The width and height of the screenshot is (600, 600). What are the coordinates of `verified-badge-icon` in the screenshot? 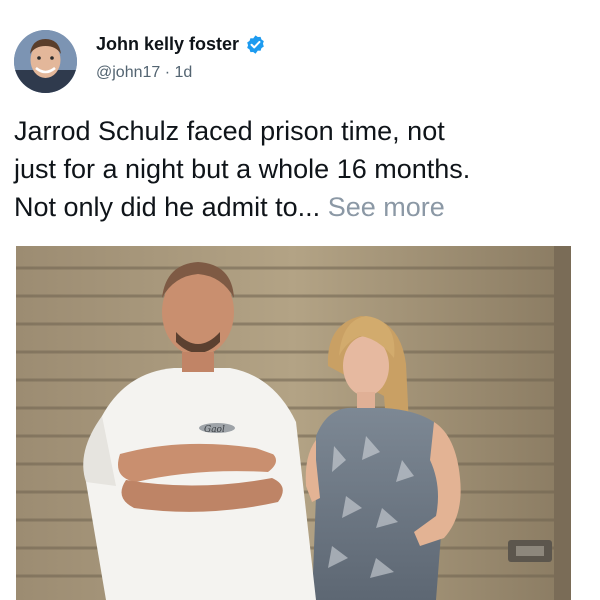 It's located at (255, 44).